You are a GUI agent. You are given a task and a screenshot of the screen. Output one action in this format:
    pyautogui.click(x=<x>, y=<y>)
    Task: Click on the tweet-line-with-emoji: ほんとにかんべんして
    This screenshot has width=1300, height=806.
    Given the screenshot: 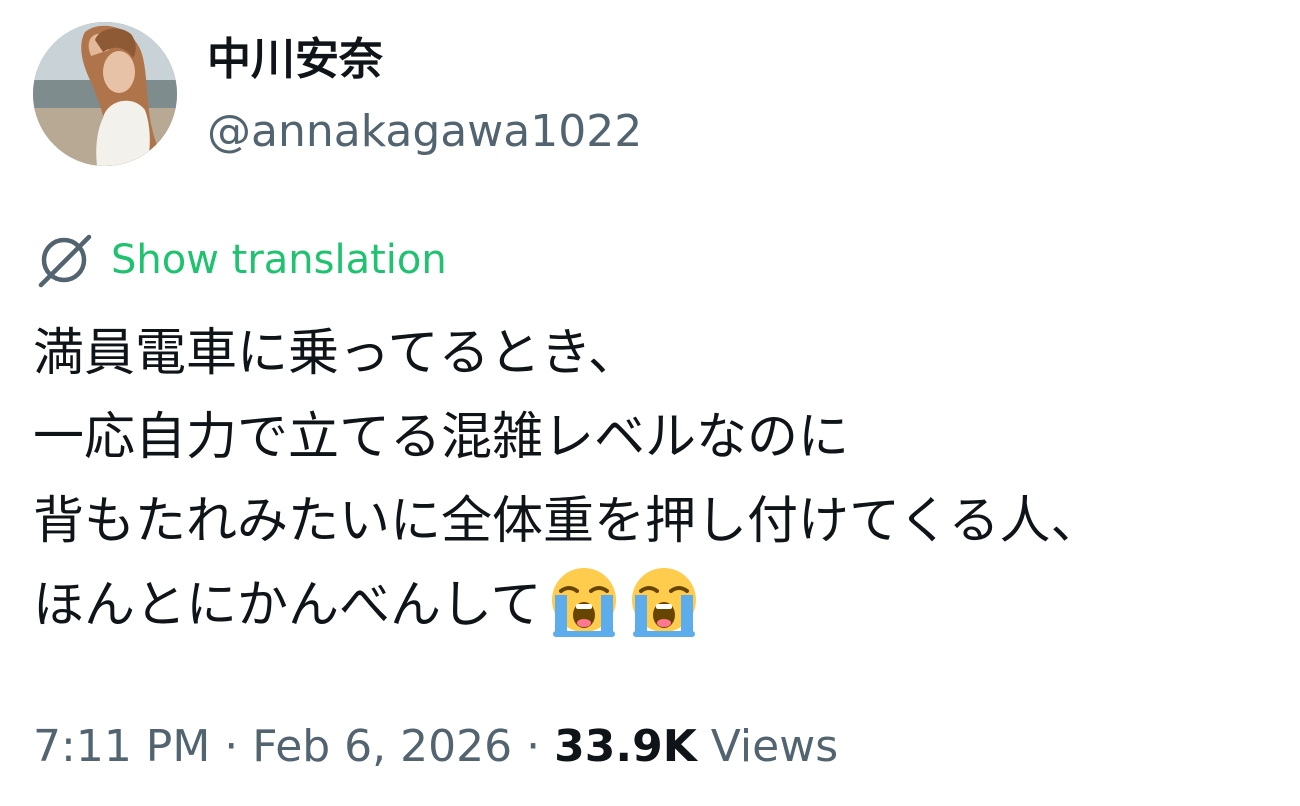 What is the action you would take?
    pyautogui.click(x=664, y=606)
    